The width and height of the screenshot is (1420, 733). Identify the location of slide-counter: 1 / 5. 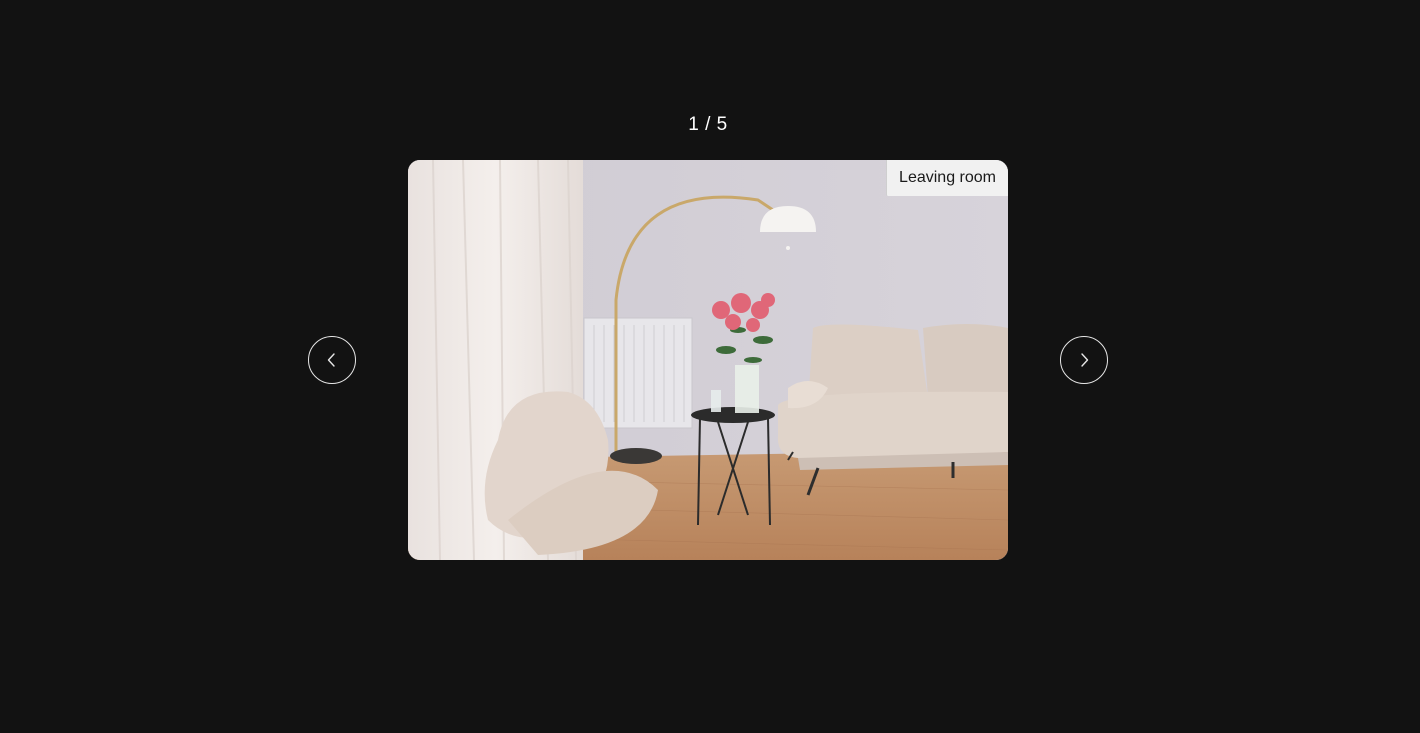
(708, 124).